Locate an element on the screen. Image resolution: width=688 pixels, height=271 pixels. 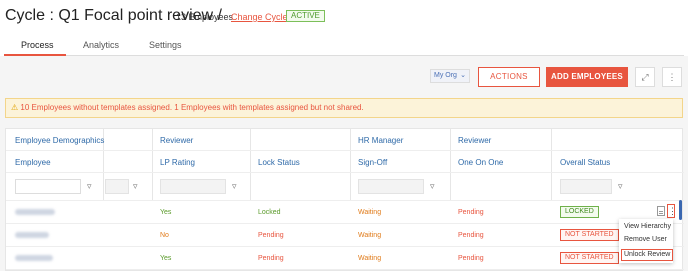
add-employees-button: ADD EMPLOYEES is located at coordinates (587, 77).